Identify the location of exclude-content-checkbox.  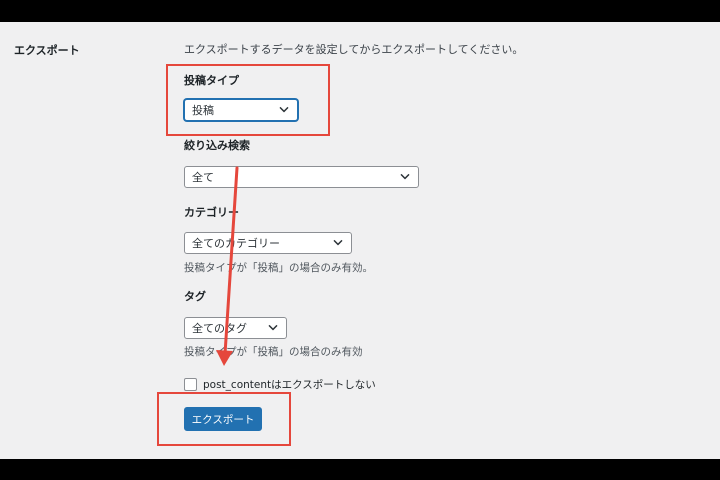
(190, 384).